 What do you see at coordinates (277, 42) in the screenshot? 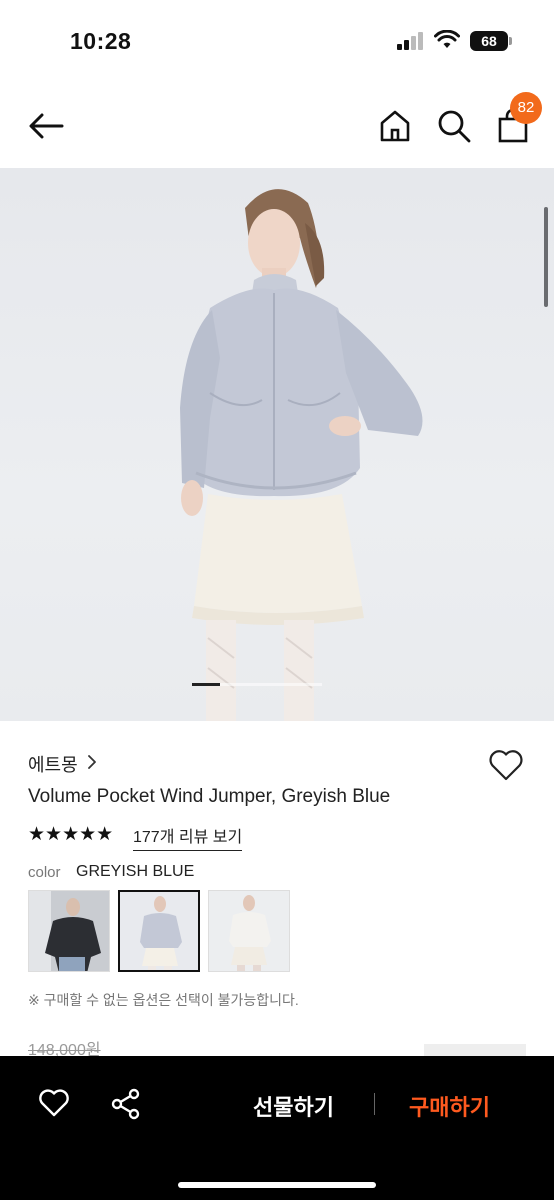
I see `status-bar: 10:28 68` at bounding box center [277, 42].